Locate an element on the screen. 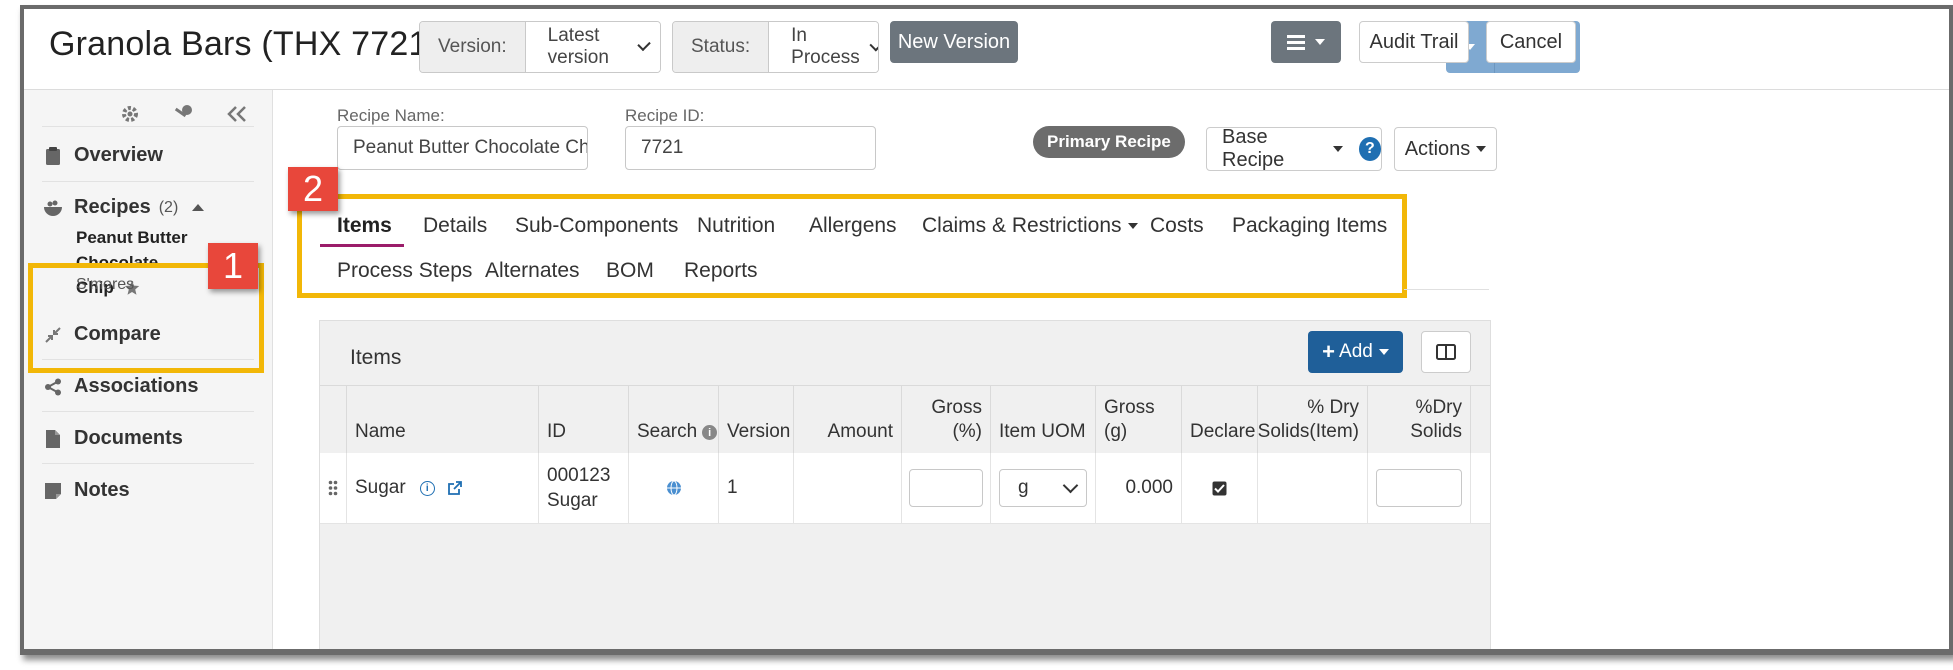 This screenshot has height=670, width=1953. sidebar-item-associations: Associations is located at coordinates (120, 386).